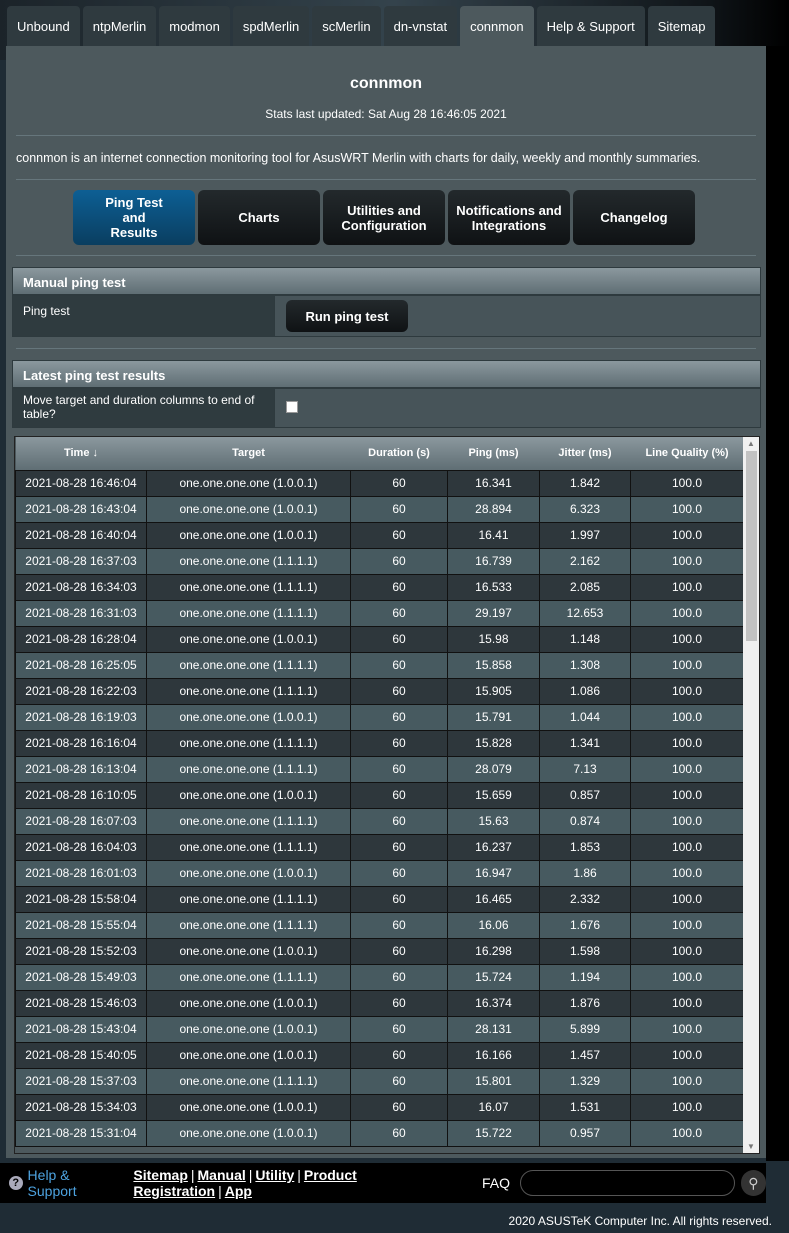  I want to click on cell-jitter: 1.853, so click(585, 847).